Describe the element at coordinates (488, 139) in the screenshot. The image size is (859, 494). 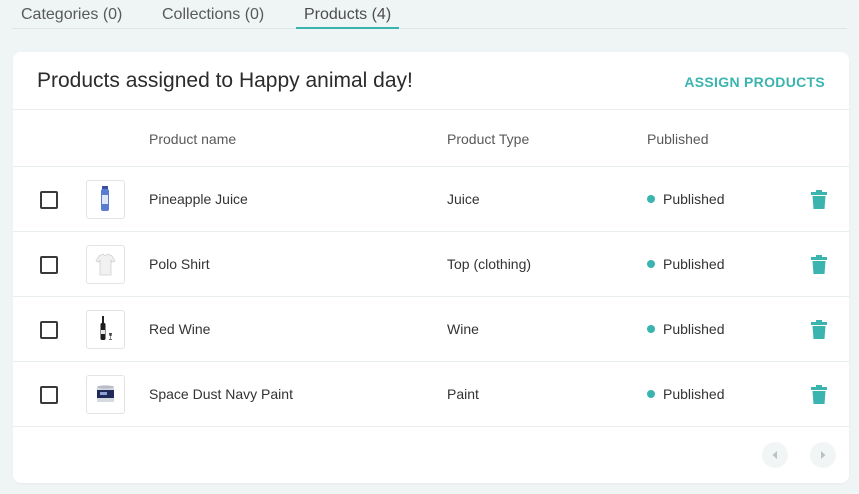
I see `column-header-product-type: Product Type` at that location.